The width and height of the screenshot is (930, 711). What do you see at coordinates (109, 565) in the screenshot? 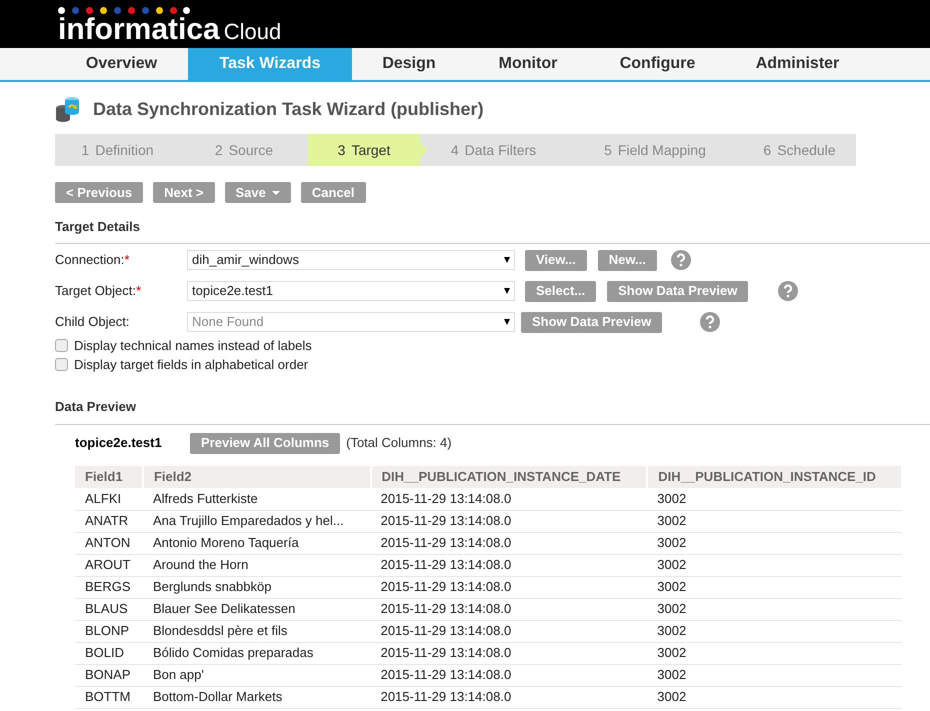
I see `table-cell: AROUT` at bounding box center [109, 565].